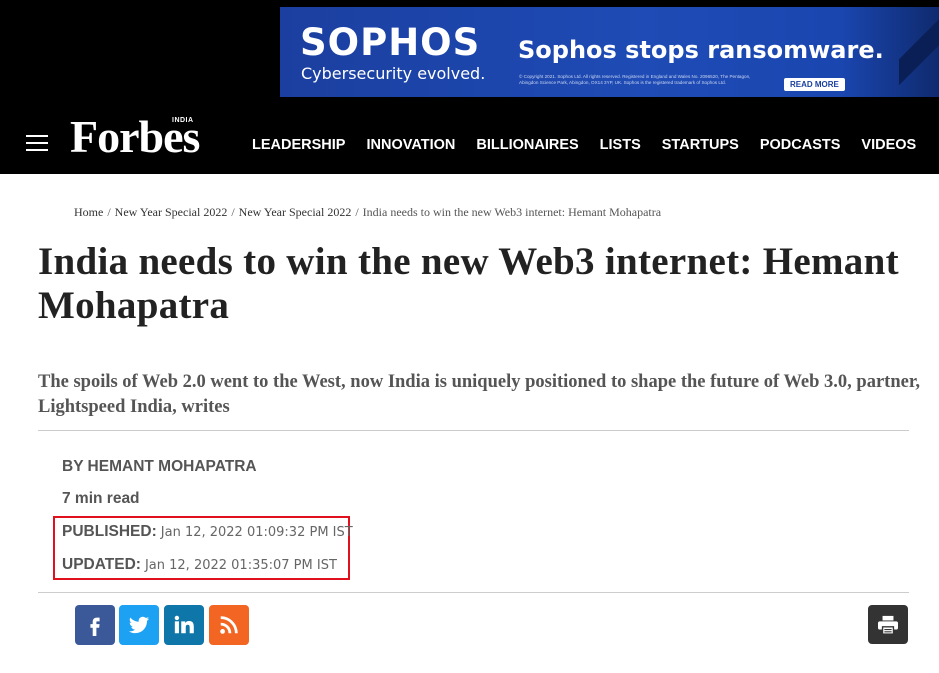 The height and width of the screenshot is (673, 939). What do you see at coordinates (101, 564) in the screenshot?
I see `updated-label: UPDATED:` at bounding box center [101, 564].